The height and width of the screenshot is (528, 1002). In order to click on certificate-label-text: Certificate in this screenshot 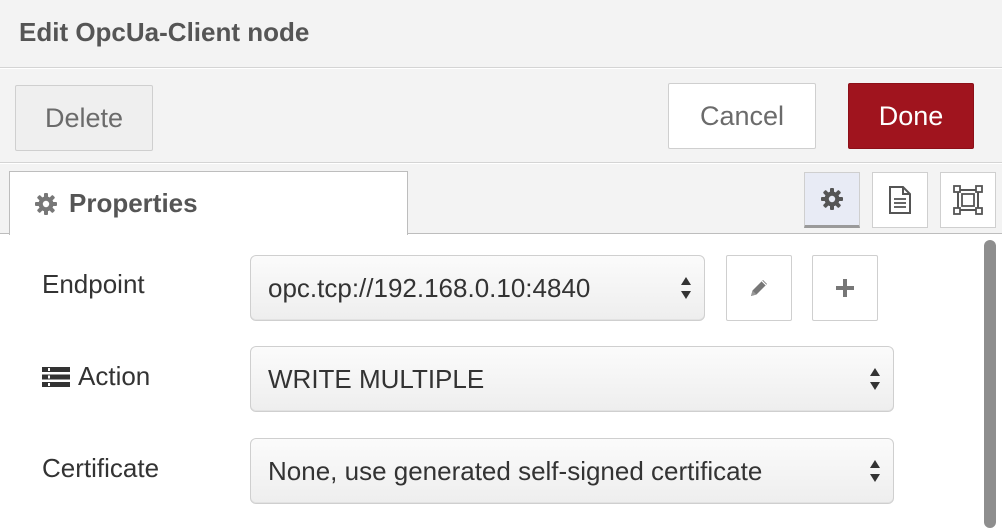, I will do `click(101, 468)`.